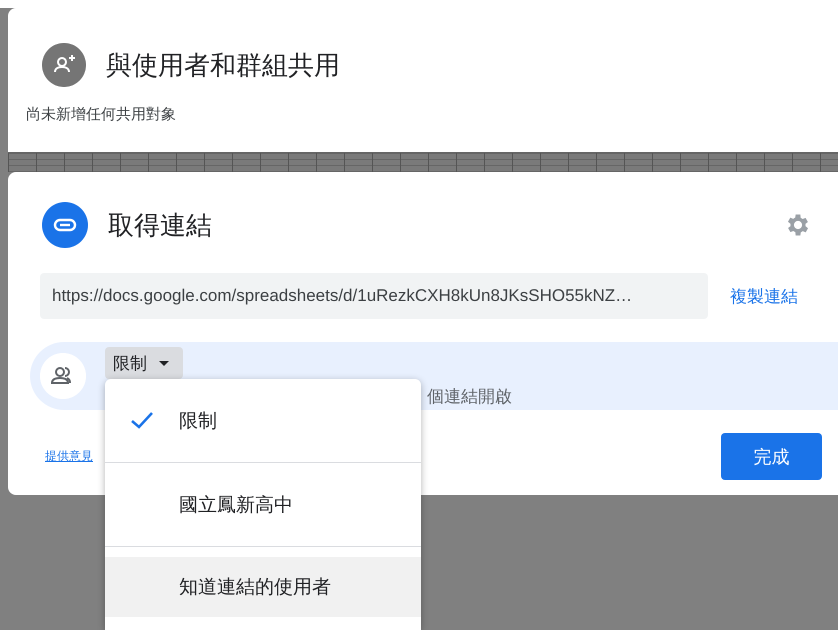 The width and height of the screenshot is (838, 630). Describe the element at coordinates (771, 456) in the screenshot. I see `done-button: 完成` at that location.